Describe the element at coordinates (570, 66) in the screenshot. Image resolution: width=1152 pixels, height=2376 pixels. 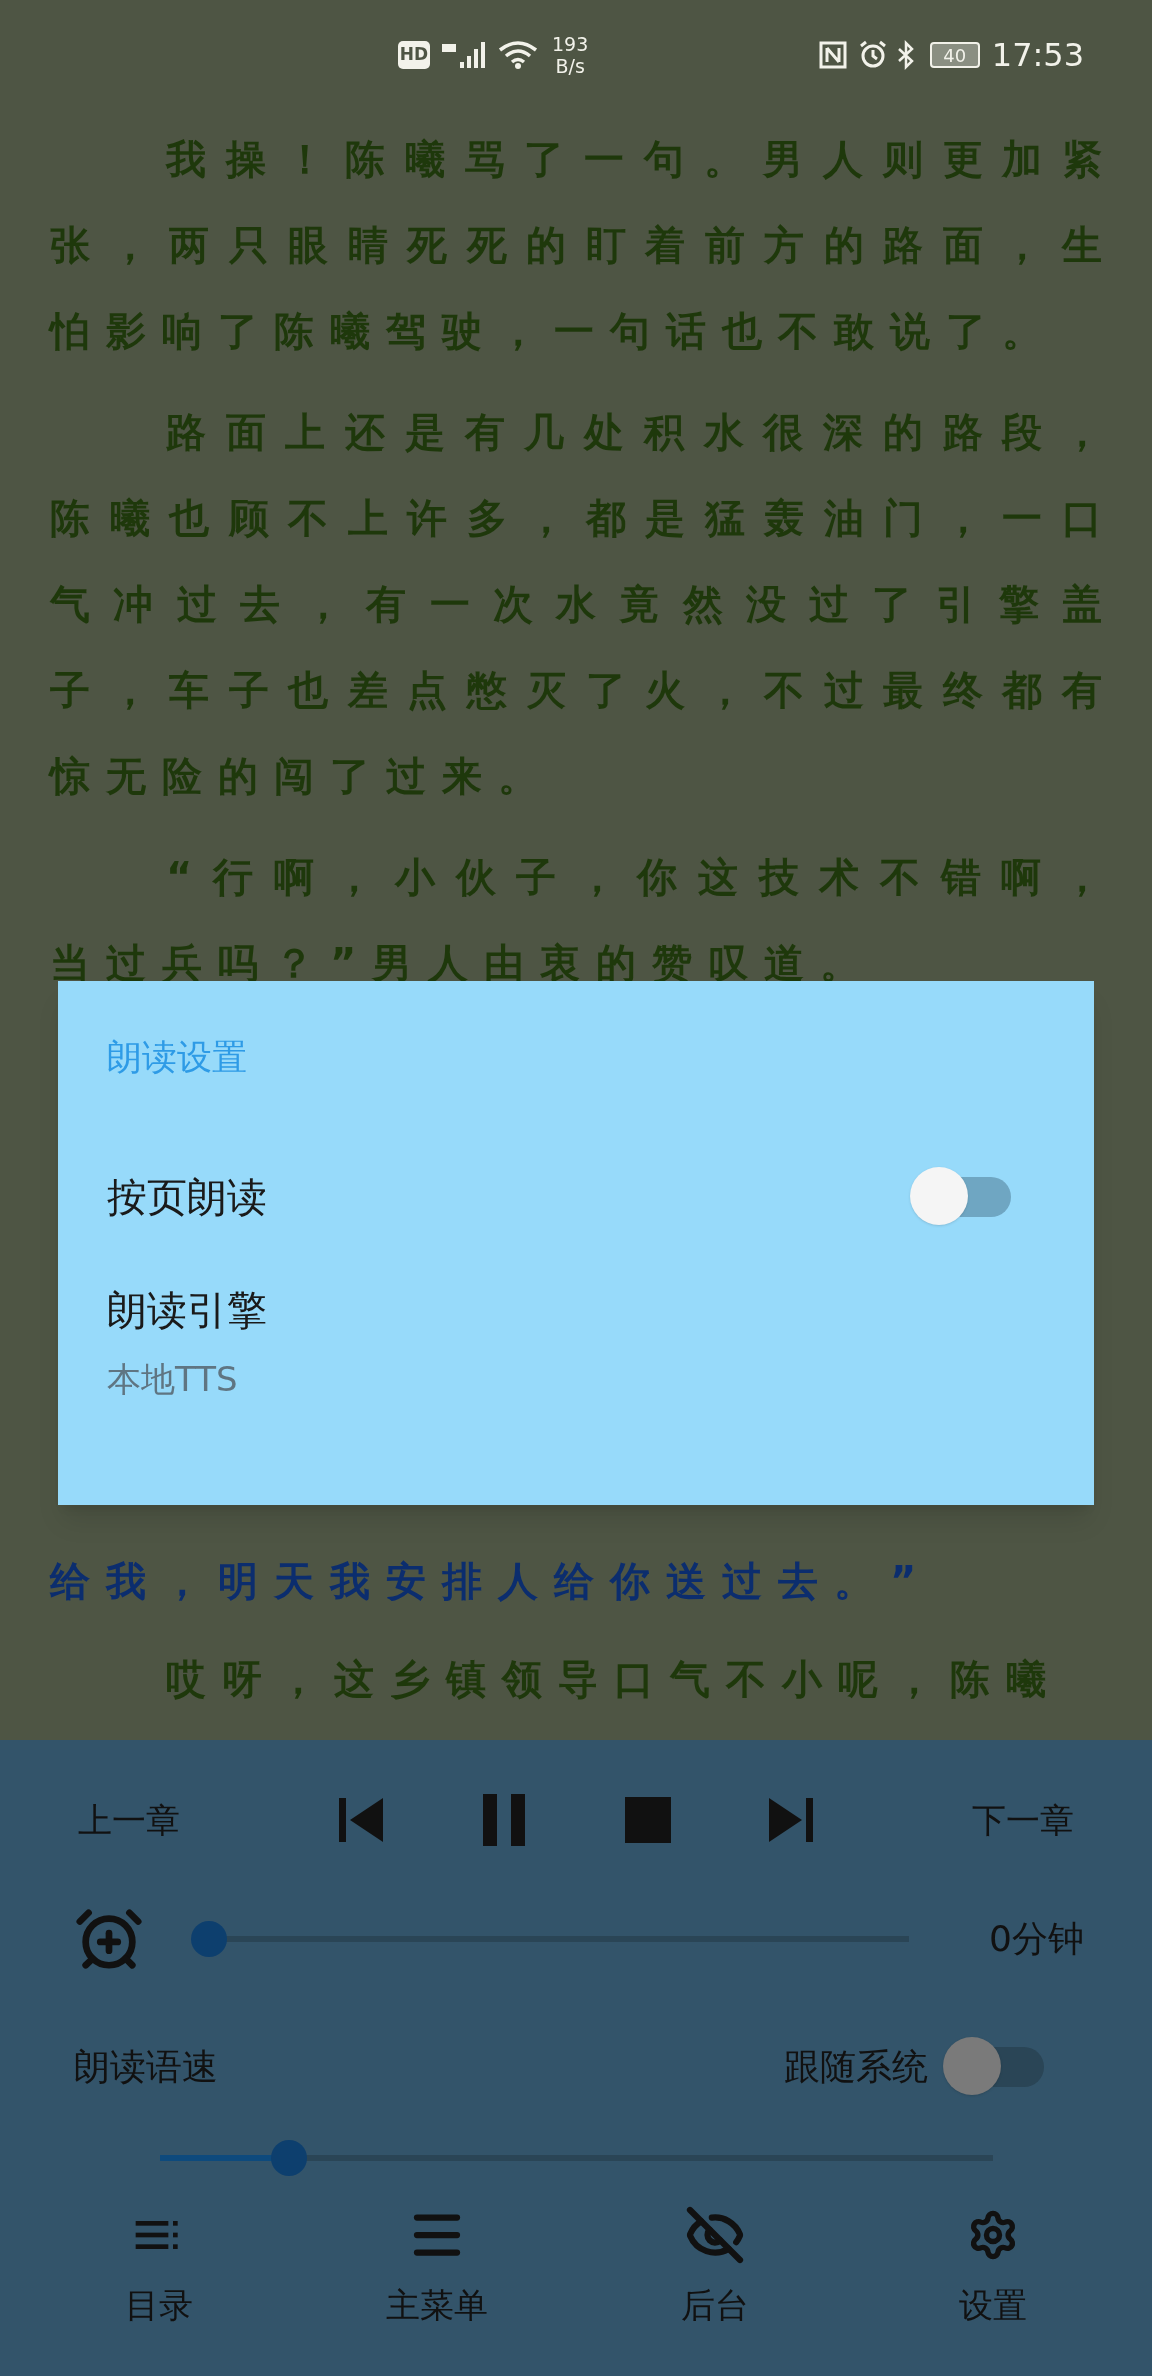
I see `network-speed-unit: B/s` at that location.